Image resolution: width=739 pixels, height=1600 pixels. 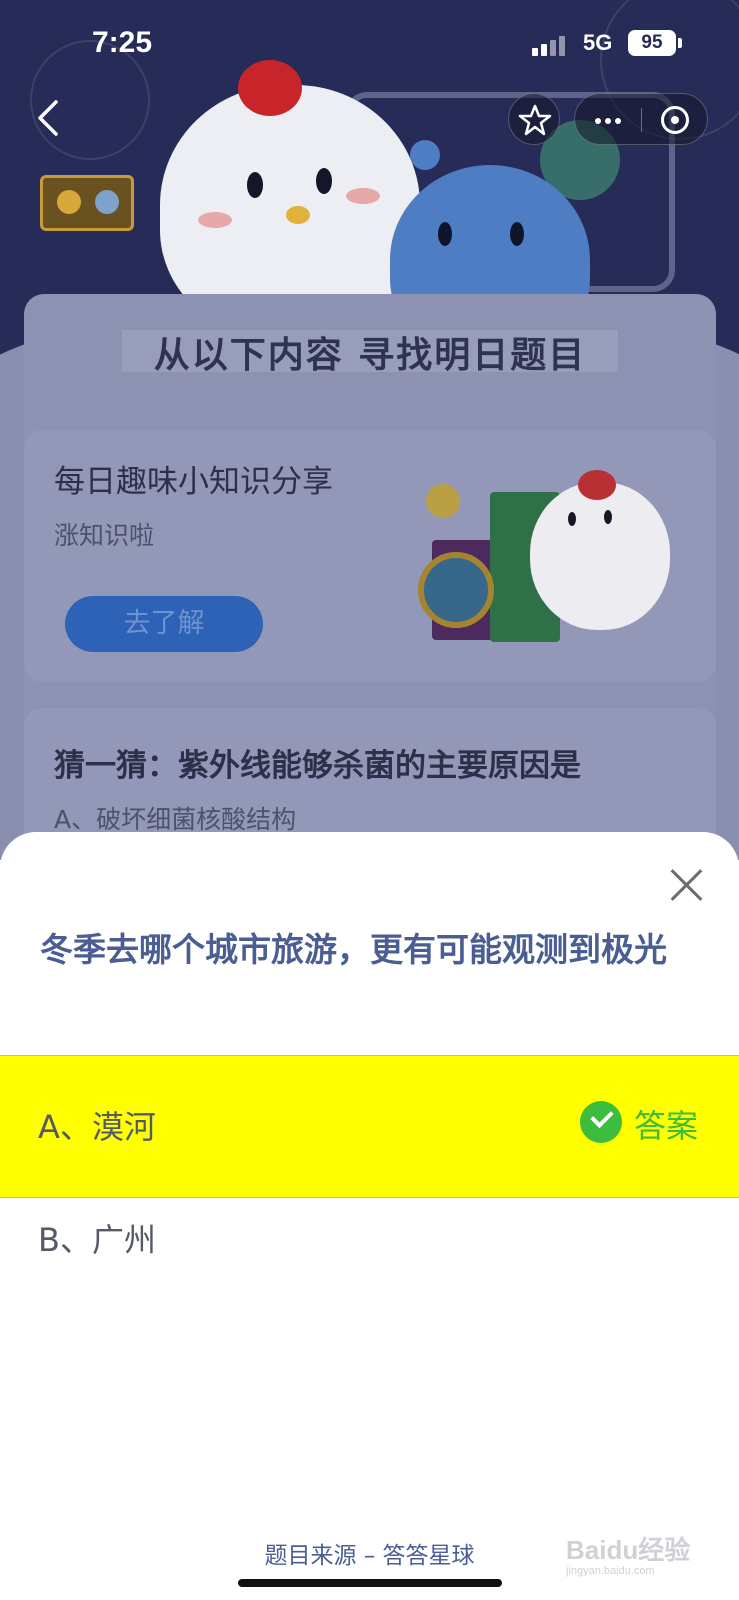 I want to click on option-a: A、漠河 答案, so click(x=369, y=1126).